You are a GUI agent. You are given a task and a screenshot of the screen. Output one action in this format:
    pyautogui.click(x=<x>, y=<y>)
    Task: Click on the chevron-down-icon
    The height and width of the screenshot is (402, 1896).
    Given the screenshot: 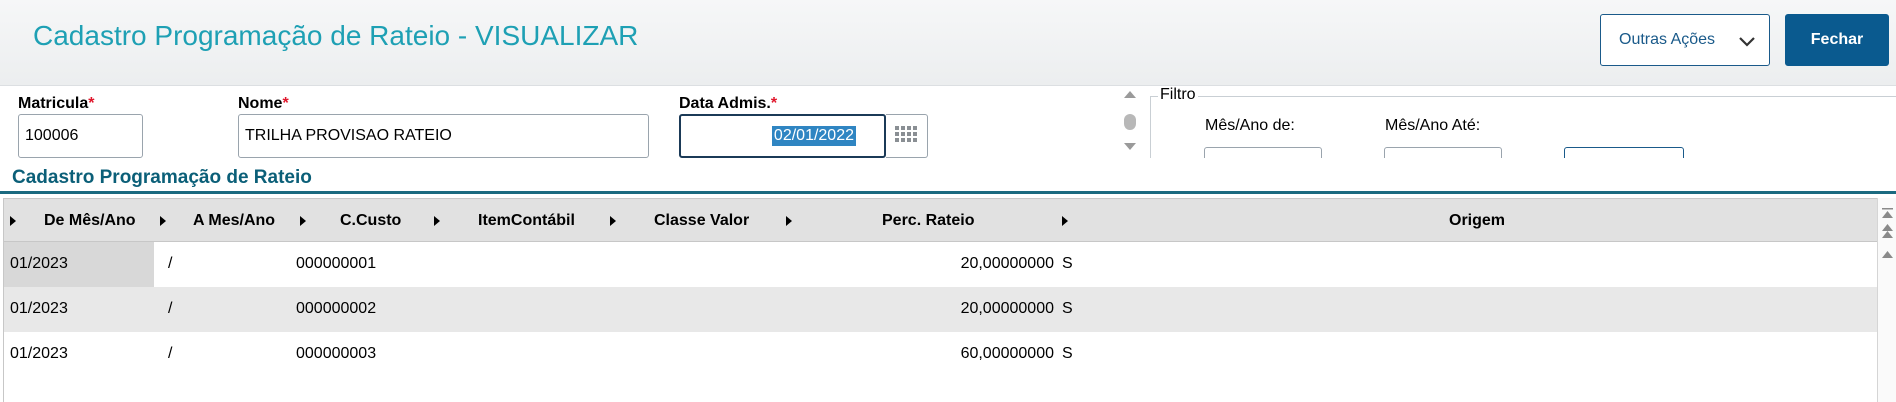 What is the action you would take?
    pyautogui.click(x=1747, y=42)
    